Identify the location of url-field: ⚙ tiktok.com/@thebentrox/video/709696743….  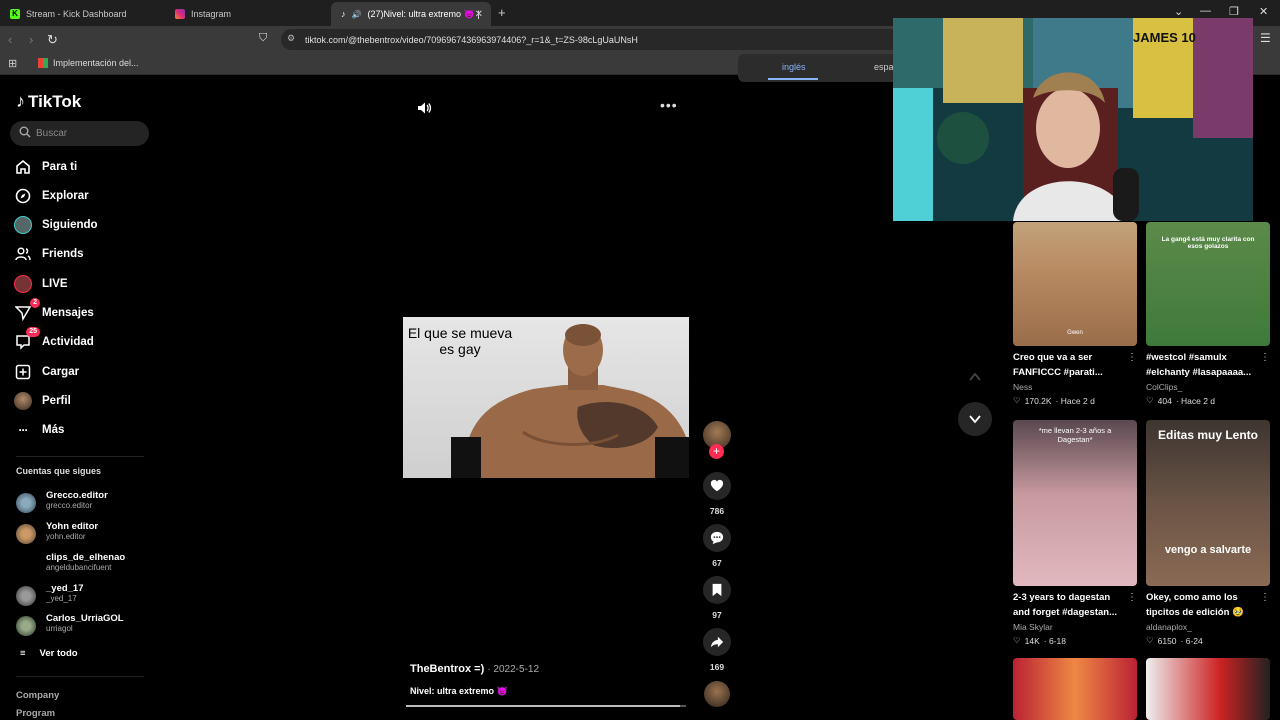
(591, 39).